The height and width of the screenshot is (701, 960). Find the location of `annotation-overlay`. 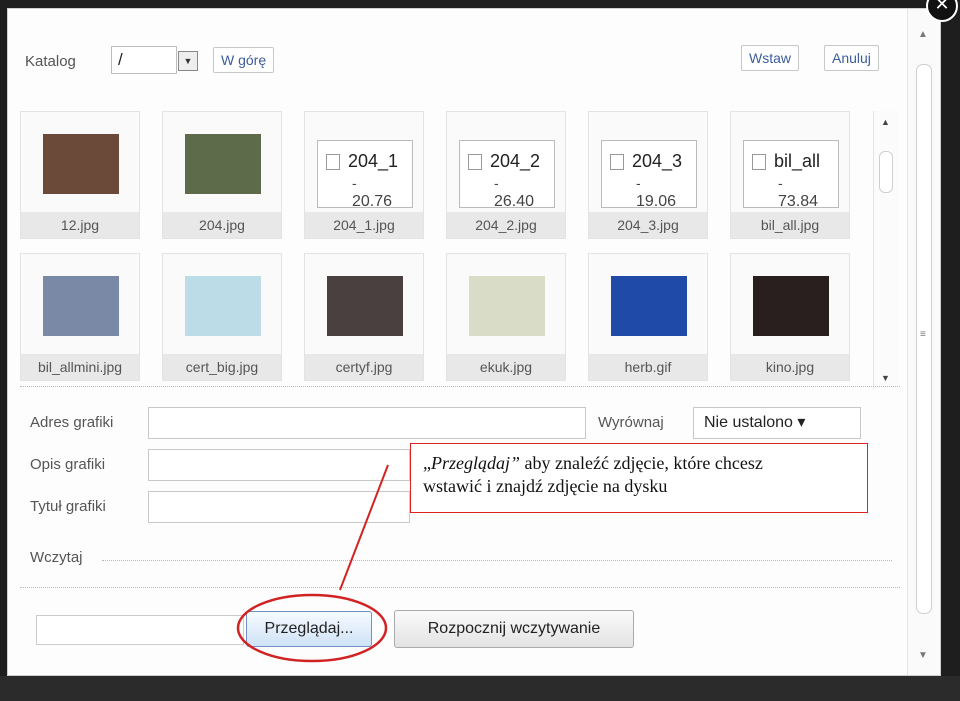

annotation-overlay is located at coordinates (312, 563).